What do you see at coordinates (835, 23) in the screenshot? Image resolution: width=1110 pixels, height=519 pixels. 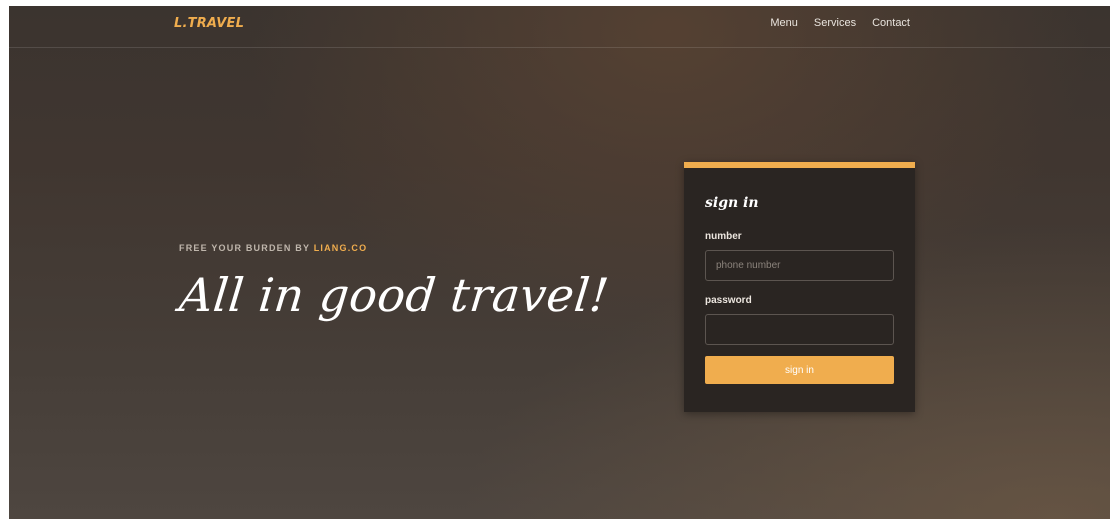 I see `nav-link-services: Services` at bounding box center [835, 23].